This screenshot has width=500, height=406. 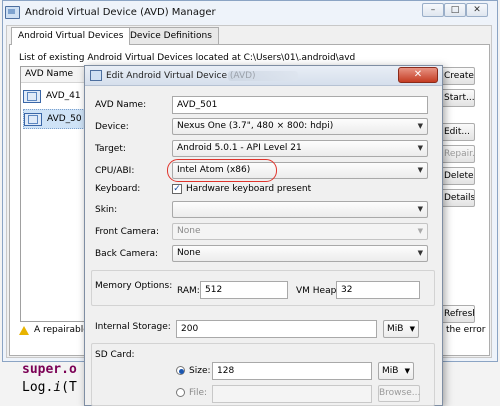 What do you see at coordinates (300, 231) in the screenshot?
I see `front-camera-select: None ▼` at bounding box center [300, 231].